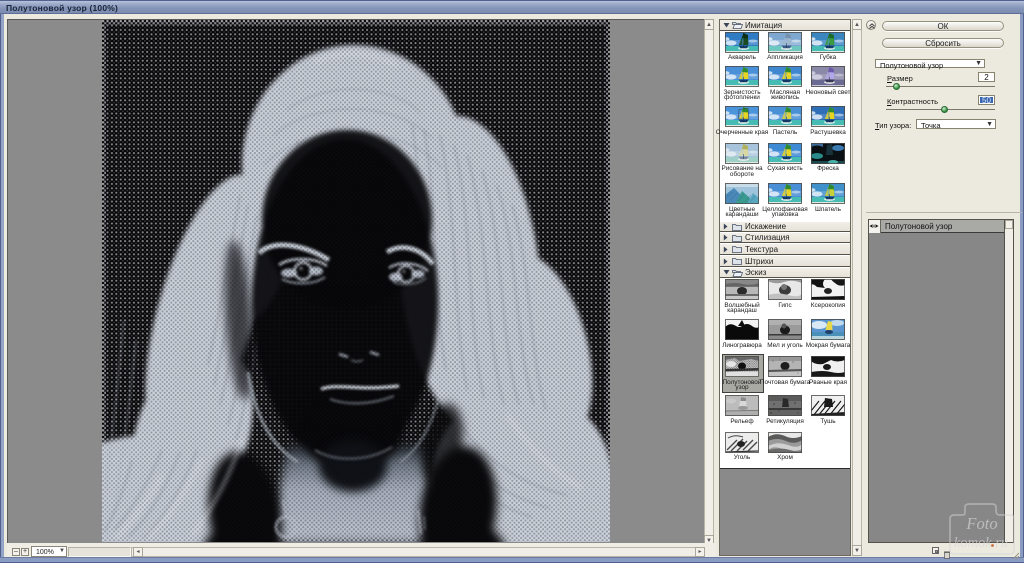 Image resolution: width=1024 pixels, height=563 pixels. I want to click on svg-text: Foto, so click(981, 523).